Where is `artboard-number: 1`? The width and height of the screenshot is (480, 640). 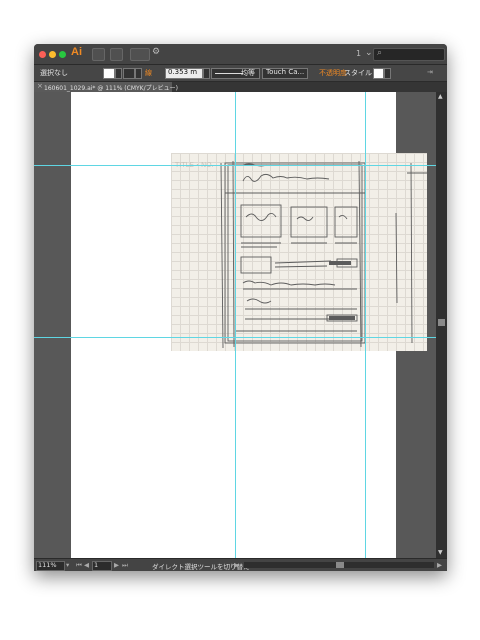
artboard-number: 1 is located at coordinates (96, 565).